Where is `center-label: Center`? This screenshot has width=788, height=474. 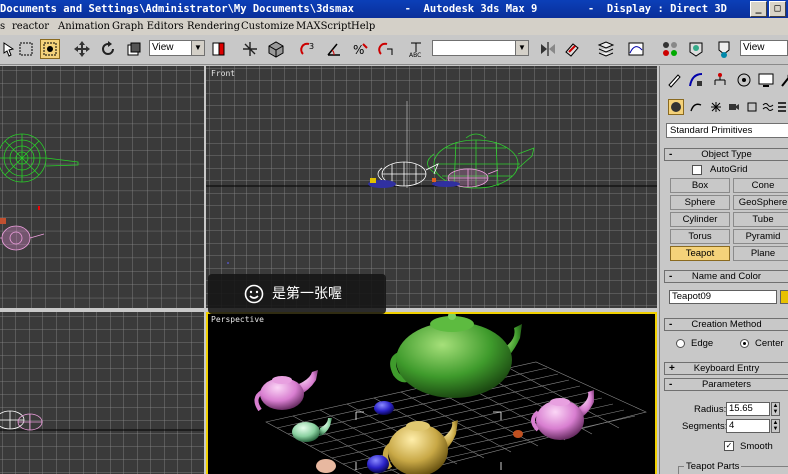
center-label: Center is located at coordinates (769, 343).